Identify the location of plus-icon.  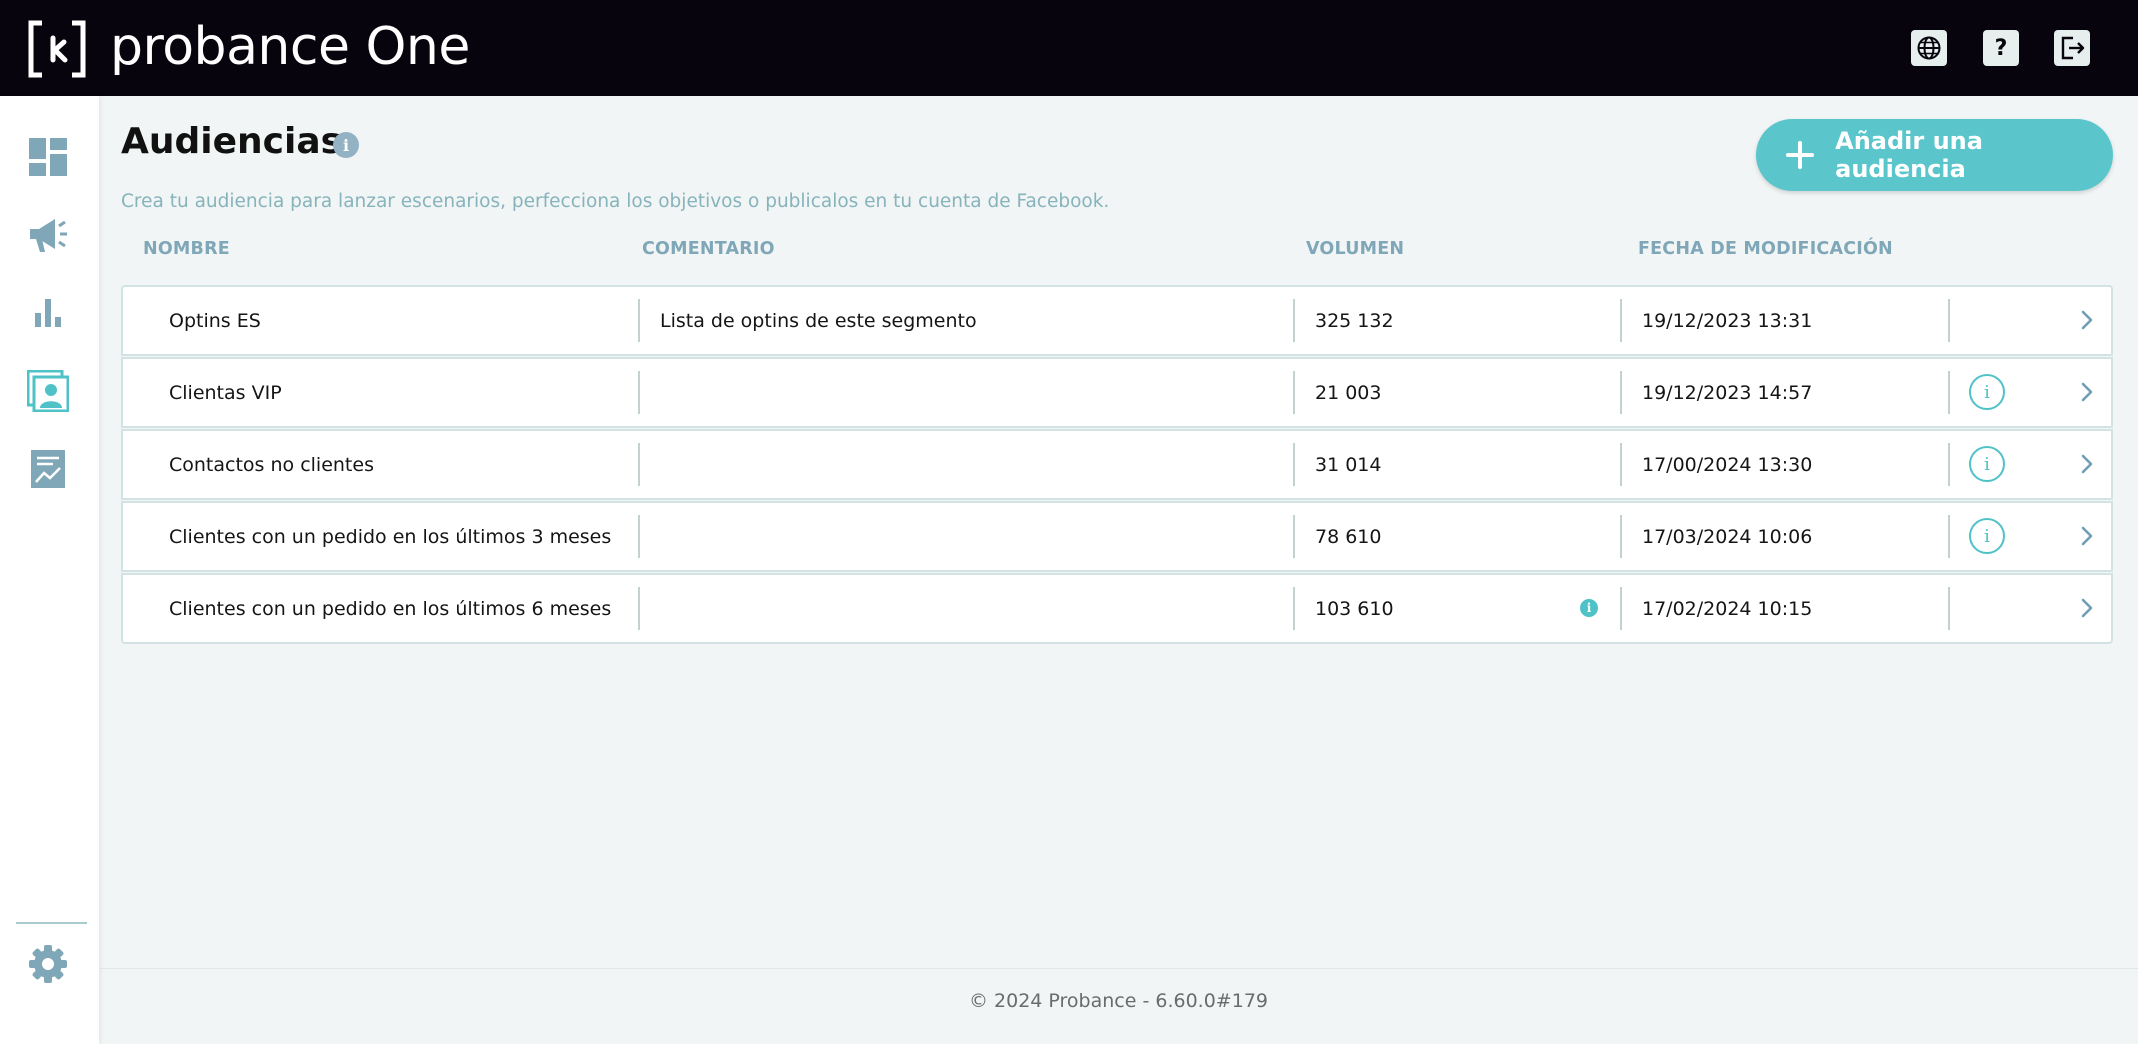
(1800, 155).